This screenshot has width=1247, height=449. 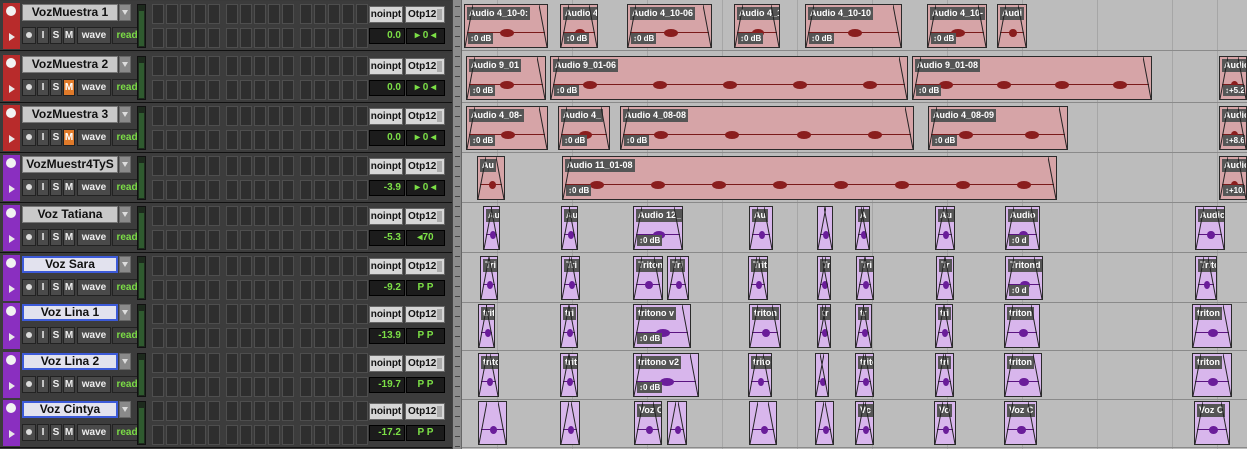 I want to click on audio-clip: tr, so click(x=863, y=326).